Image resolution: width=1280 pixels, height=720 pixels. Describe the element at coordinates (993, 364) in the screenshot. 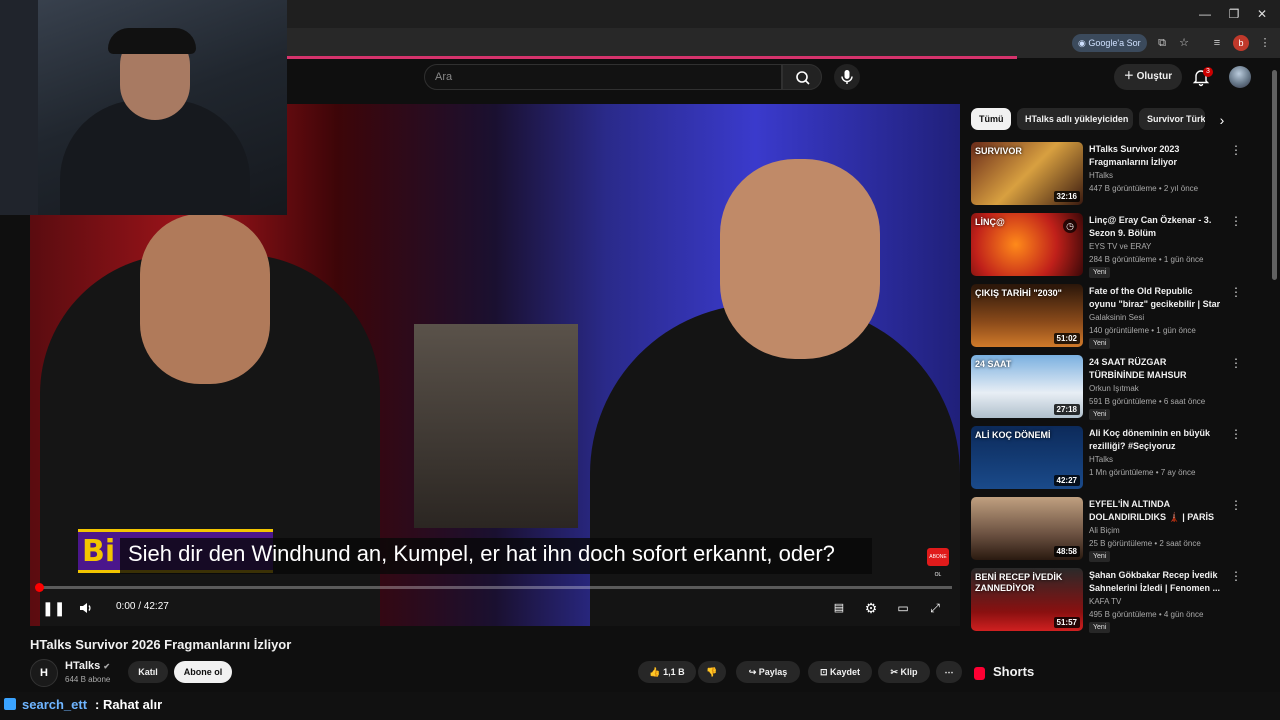

I see `rec-thumbnail-text: 24 SAAT` at that location.